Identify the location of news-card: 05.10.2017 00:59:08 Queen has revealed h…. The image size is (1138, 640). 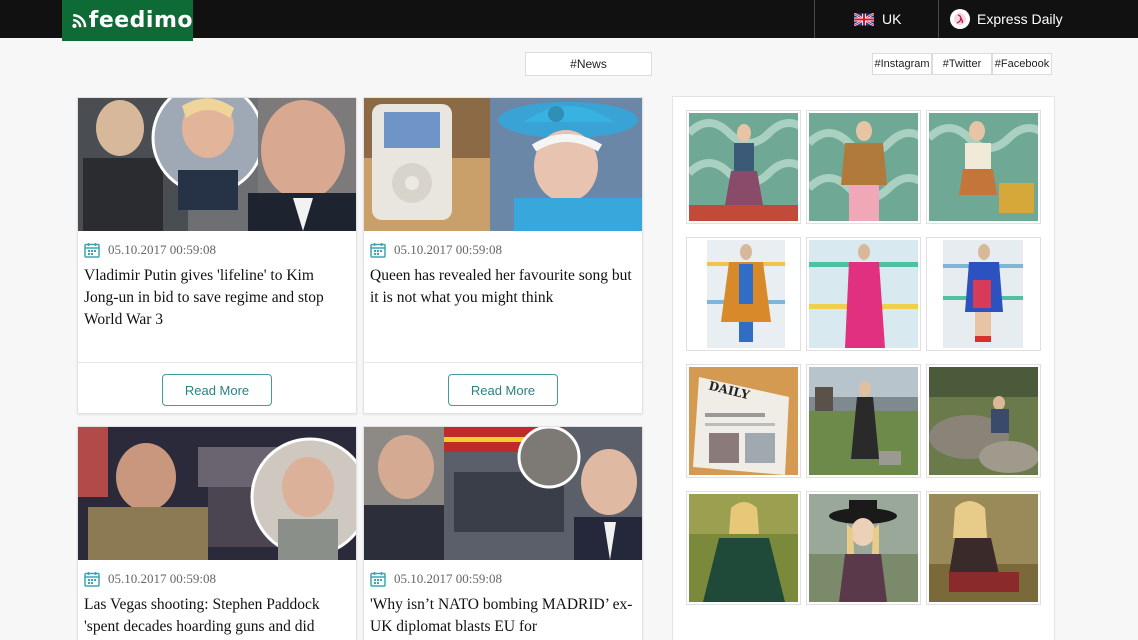
(503, 255).